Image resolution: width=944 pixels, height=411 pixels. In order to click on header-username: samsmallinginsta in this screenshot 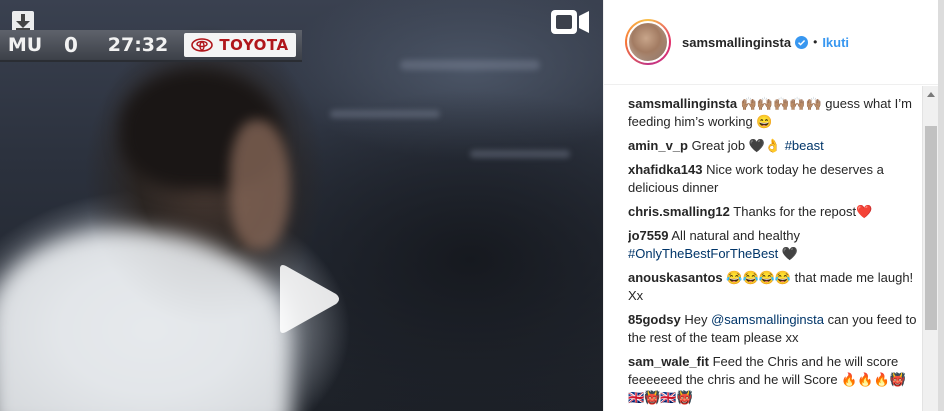, I will do `click(736, 42)`.